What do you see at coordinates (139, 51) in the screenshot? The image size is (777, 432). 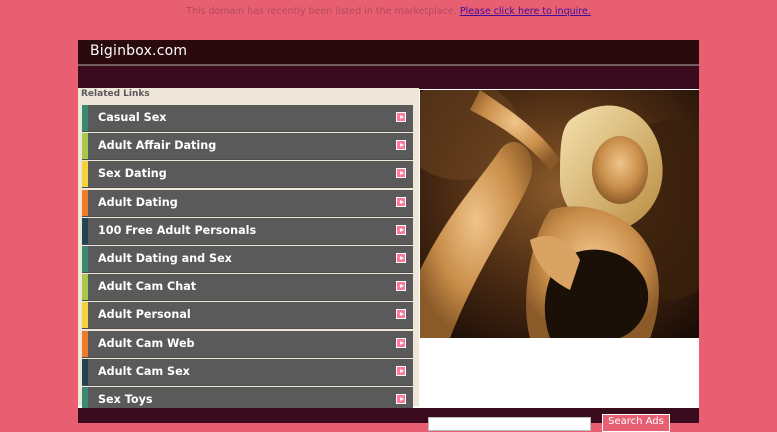 I see `site-title: Biginbox.com` at bounding box center [139, 51].